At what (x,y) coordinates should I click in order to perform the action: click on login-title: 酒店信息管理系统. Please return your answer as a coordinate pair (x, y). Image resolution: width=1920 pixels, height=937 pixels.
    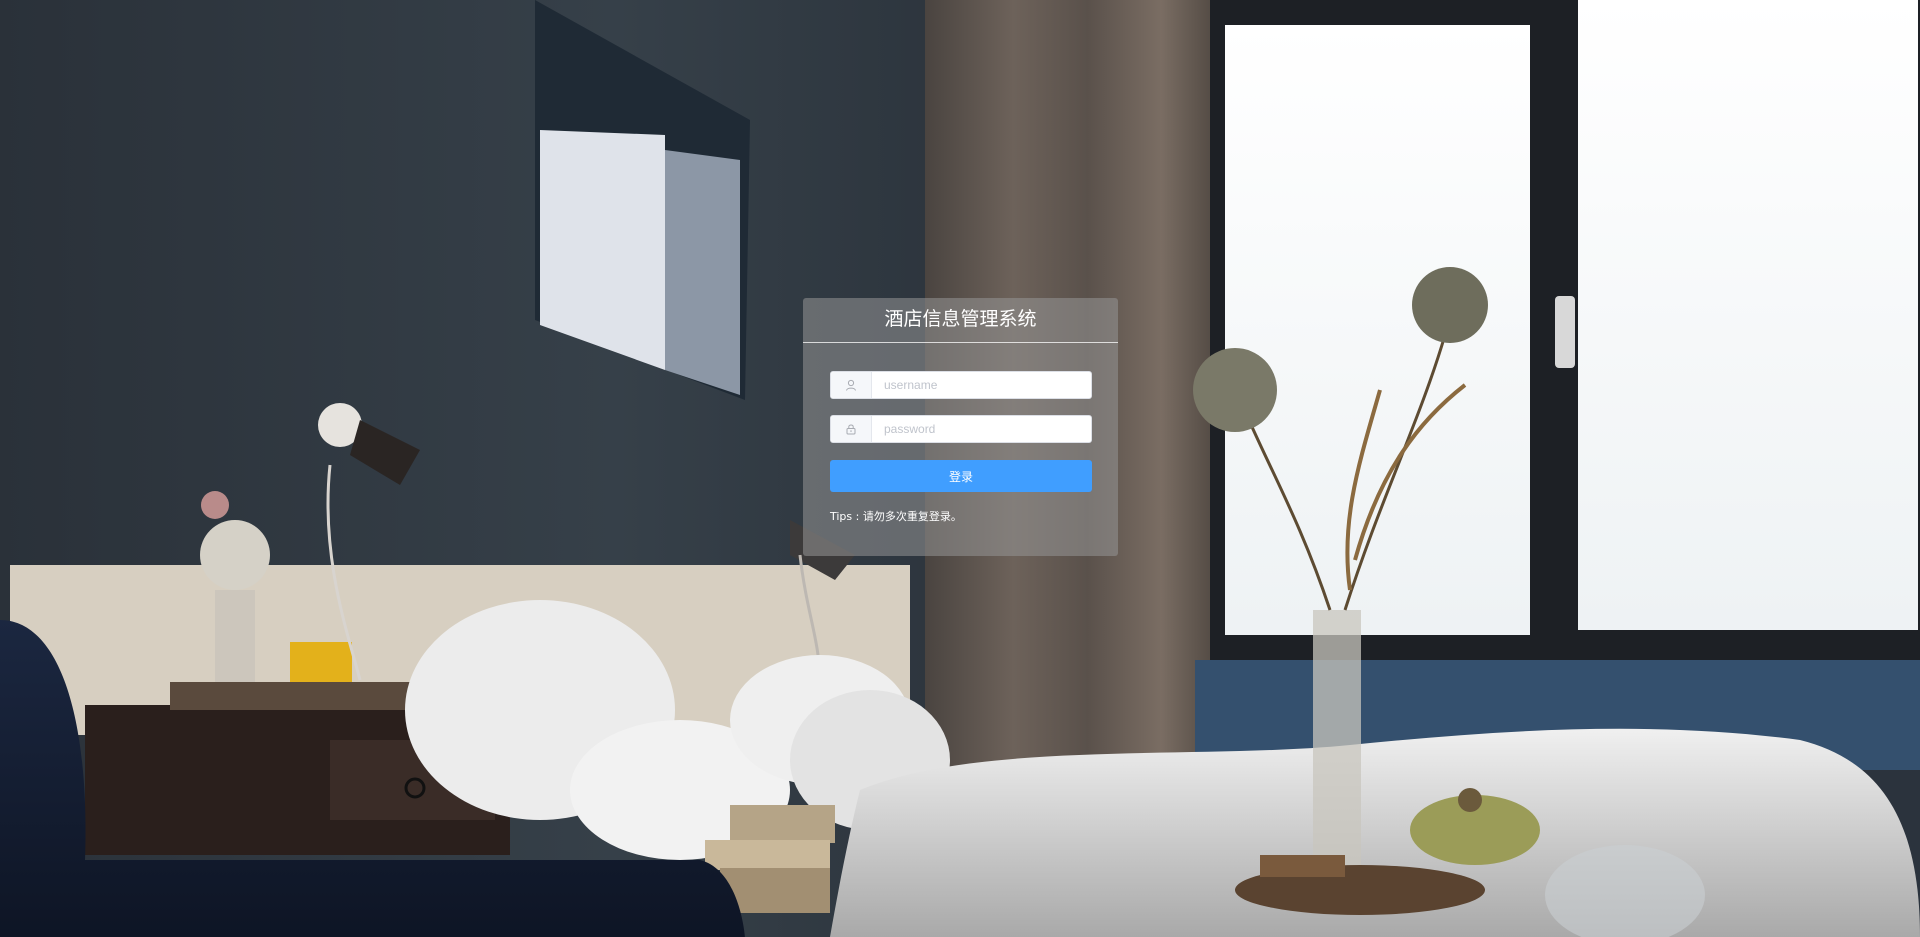
    Looking at the image, I should click on (960, 320).